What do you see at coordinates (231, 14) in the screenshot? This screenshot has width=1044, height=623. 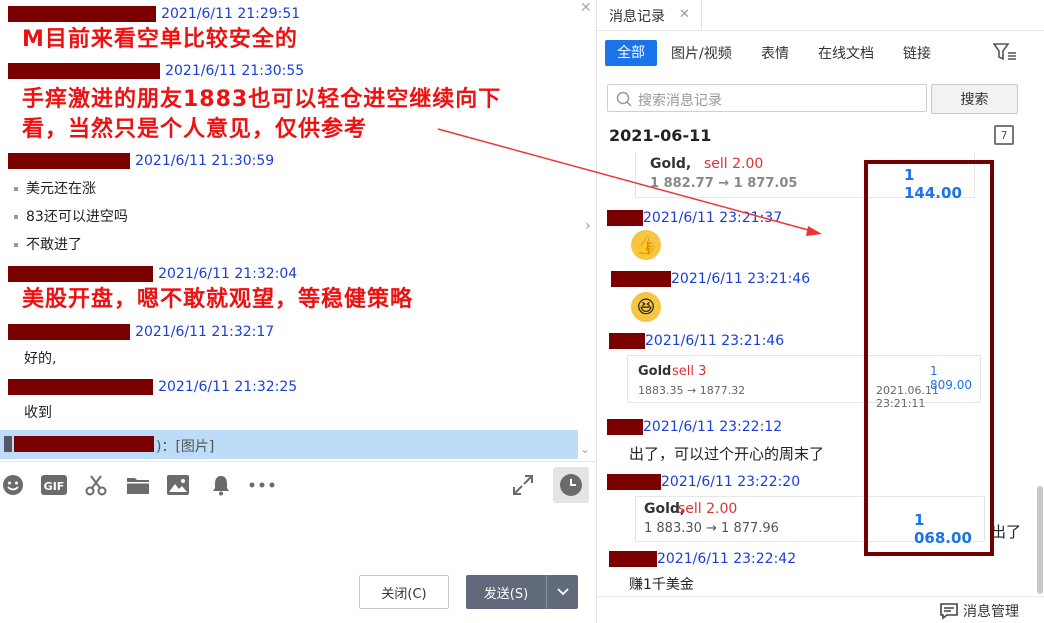 I see `message-time: 2021/6/11 21:29:51` at bounding box center [231, 14].